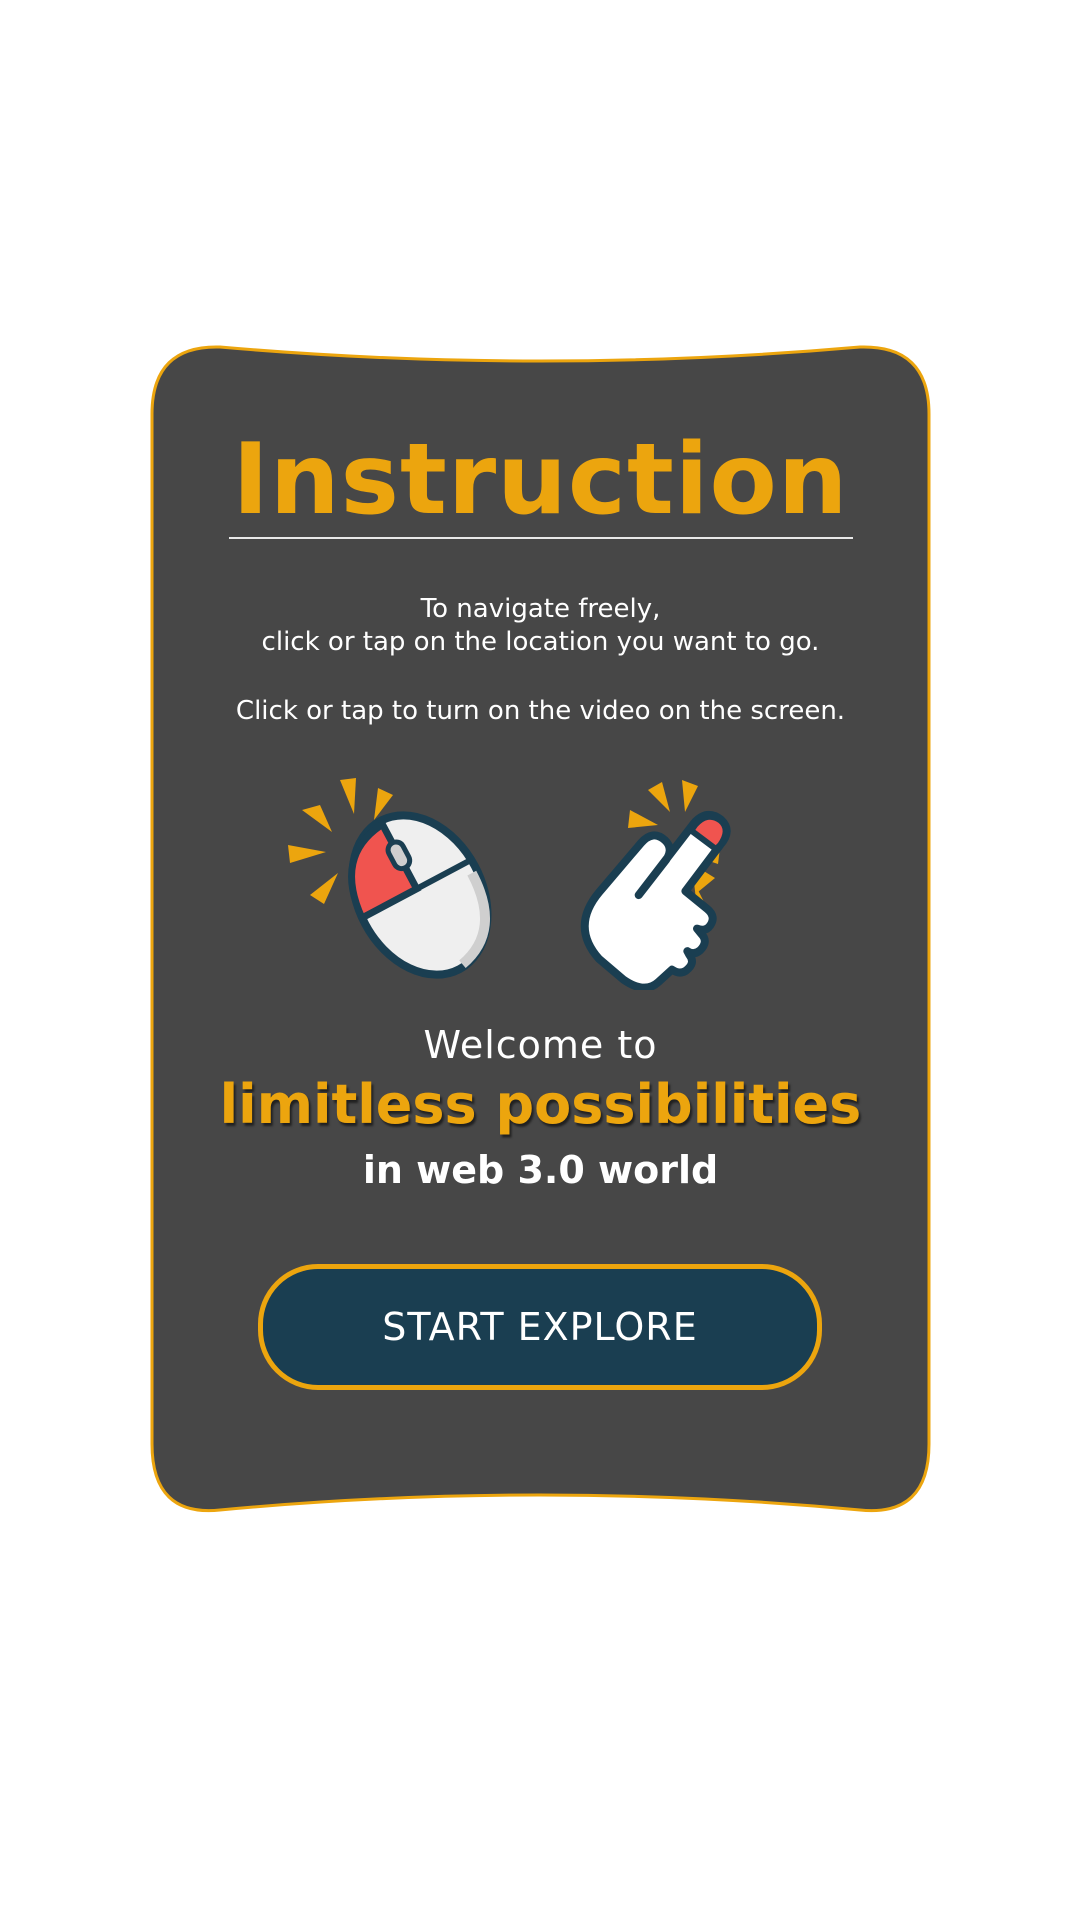 Image resolution: width=1081 pixels, height=1921 pixels. I want to click on mouse-click-icon, so click(390, 878).